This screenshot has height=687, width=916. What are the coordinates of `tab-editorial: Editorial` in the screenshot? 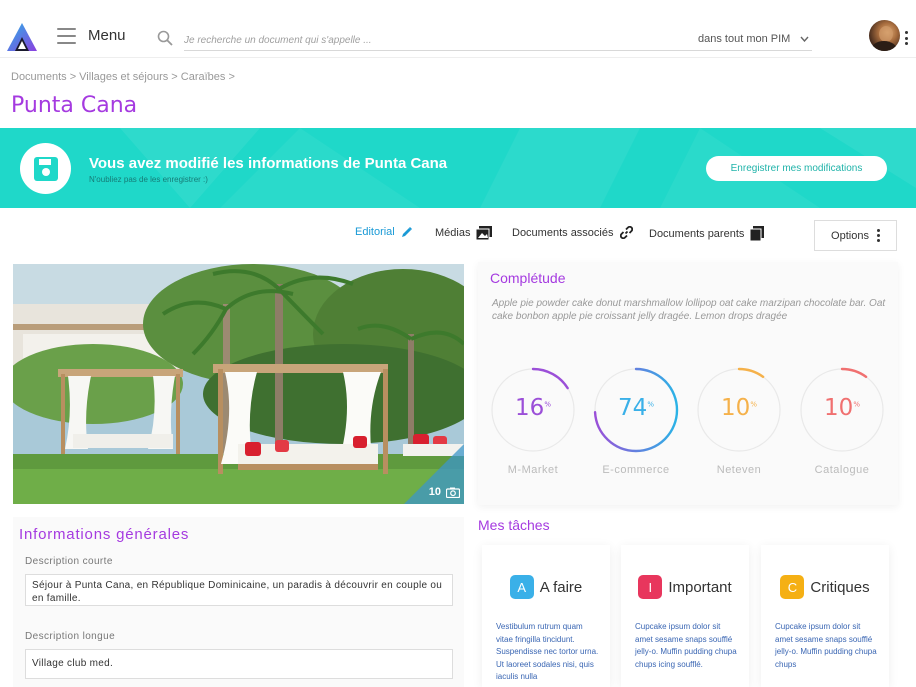 It's located at (384, 232).